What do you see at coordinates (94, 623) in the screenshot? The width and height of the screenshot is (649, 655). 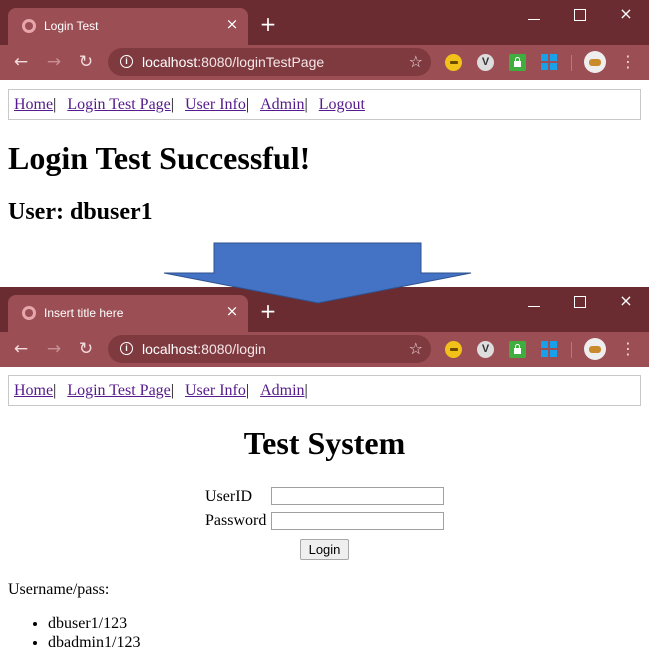 I see `list-item: dbuser1/123` at bounding box center [94, 623].